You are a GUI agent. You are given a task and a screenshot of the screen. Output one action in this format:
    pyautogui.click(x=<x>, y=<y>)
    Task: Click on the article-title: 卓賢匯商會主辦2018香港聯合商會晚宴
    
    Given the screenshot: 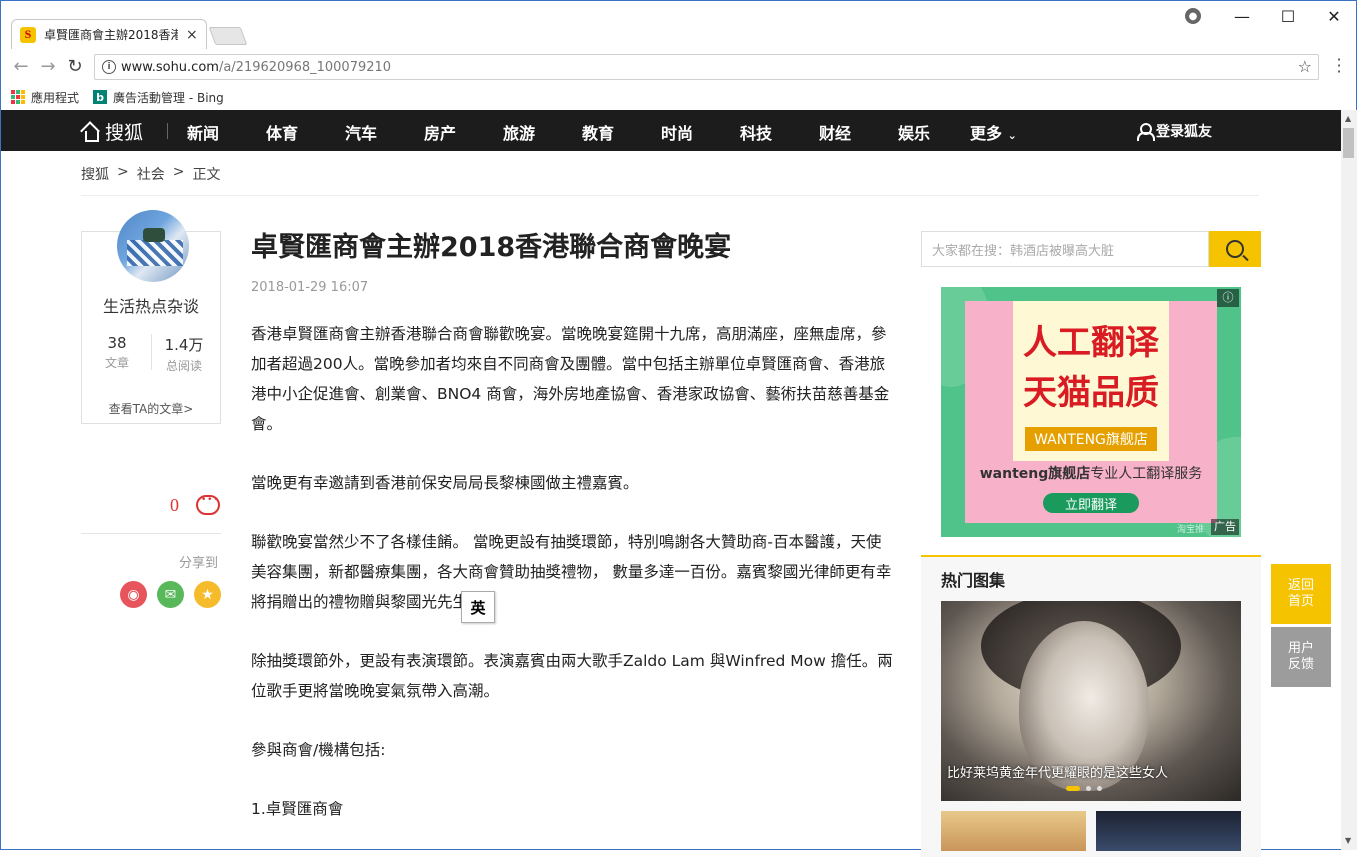 What is the action you would take?
    pyautogui.click(x=491, y=247)
    